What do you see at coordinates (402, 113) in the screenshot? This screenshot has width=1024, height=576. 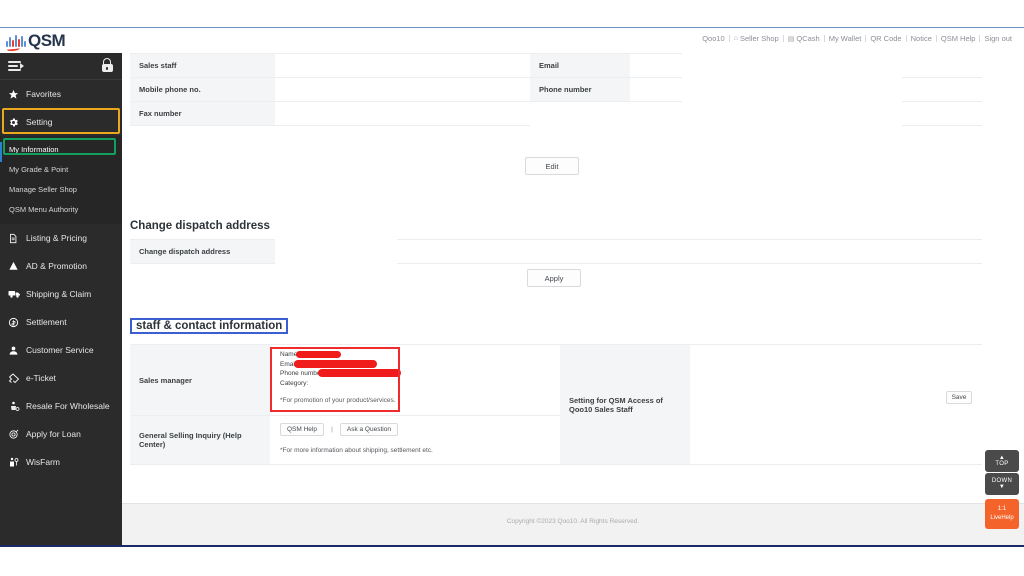 I see `fax-number-value` at bounding box center [402, 113].